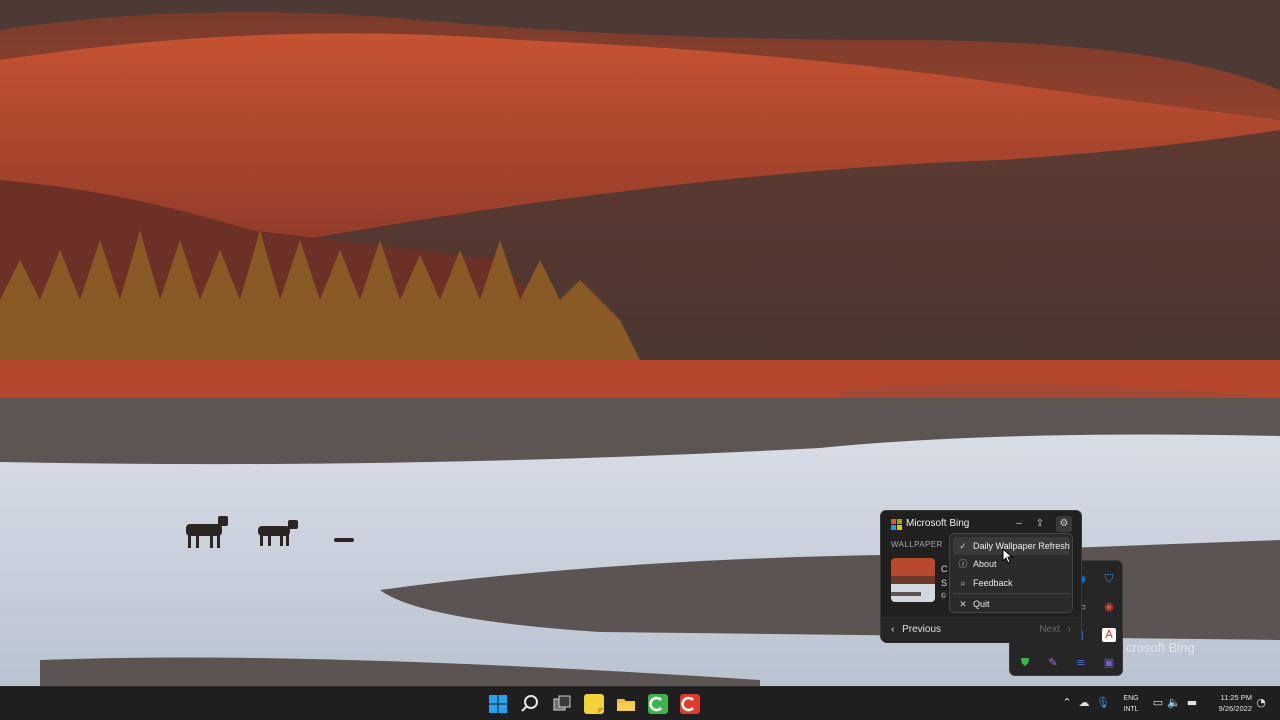 The image size is (1280, 720). What do you see at coordinates (1011, 593) in the screenshot?
I see `menu-separator` at bounding box center [1011, 593].